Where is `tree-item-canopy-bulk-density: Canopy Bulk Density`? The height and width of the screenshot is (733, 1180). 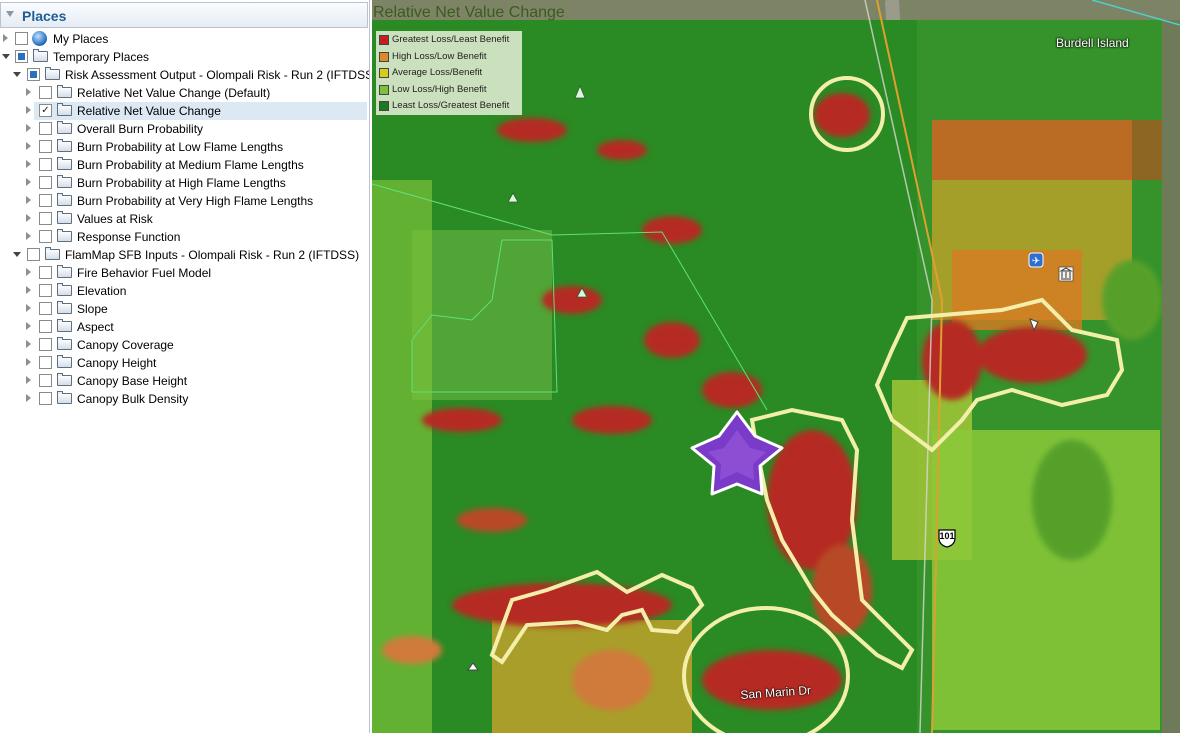
tree-item-canopy-bulk-density: Canopy Bulk Density is located at coordinates (184, 399).